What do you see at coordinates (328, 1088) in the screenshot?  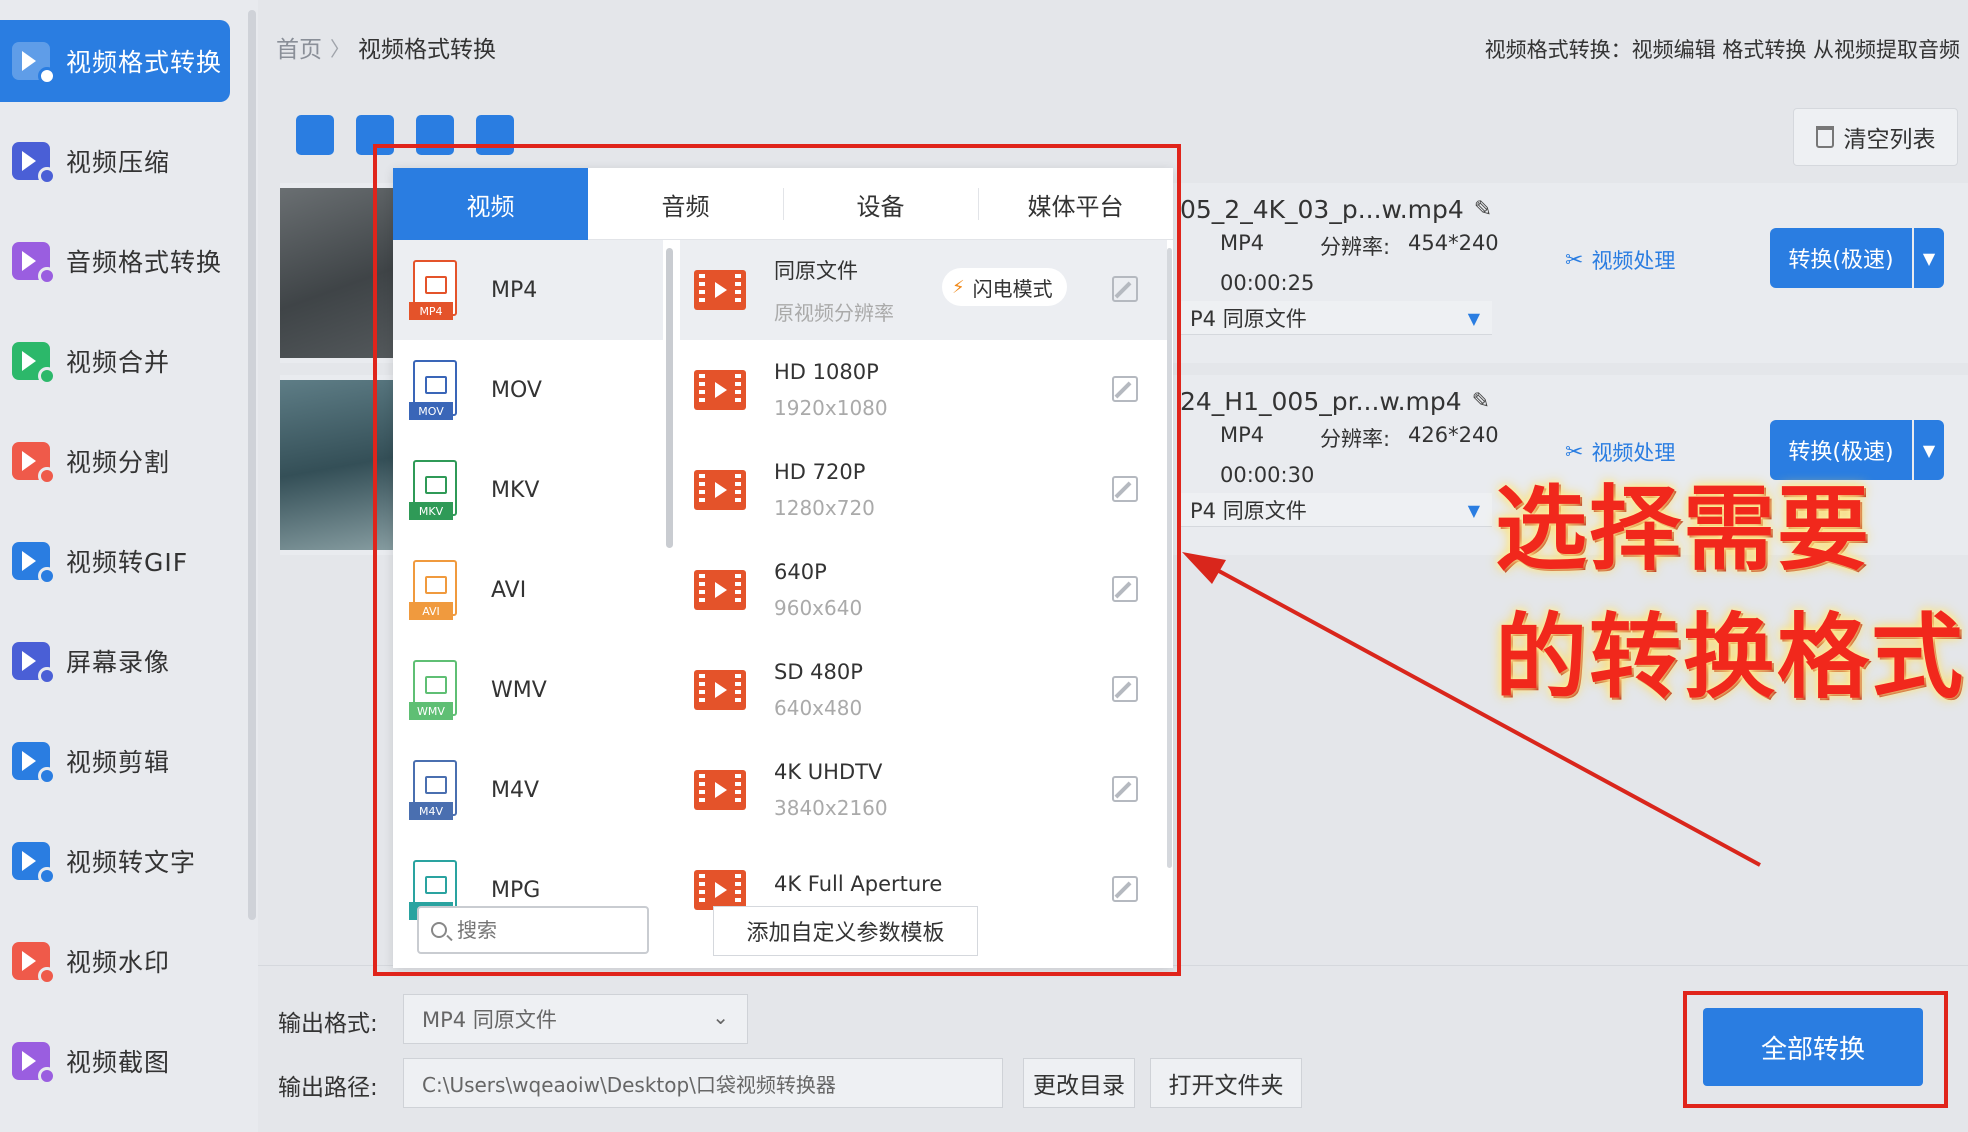 I see `output-path-label: 输出路径:` at bounding box center [328, 1088].